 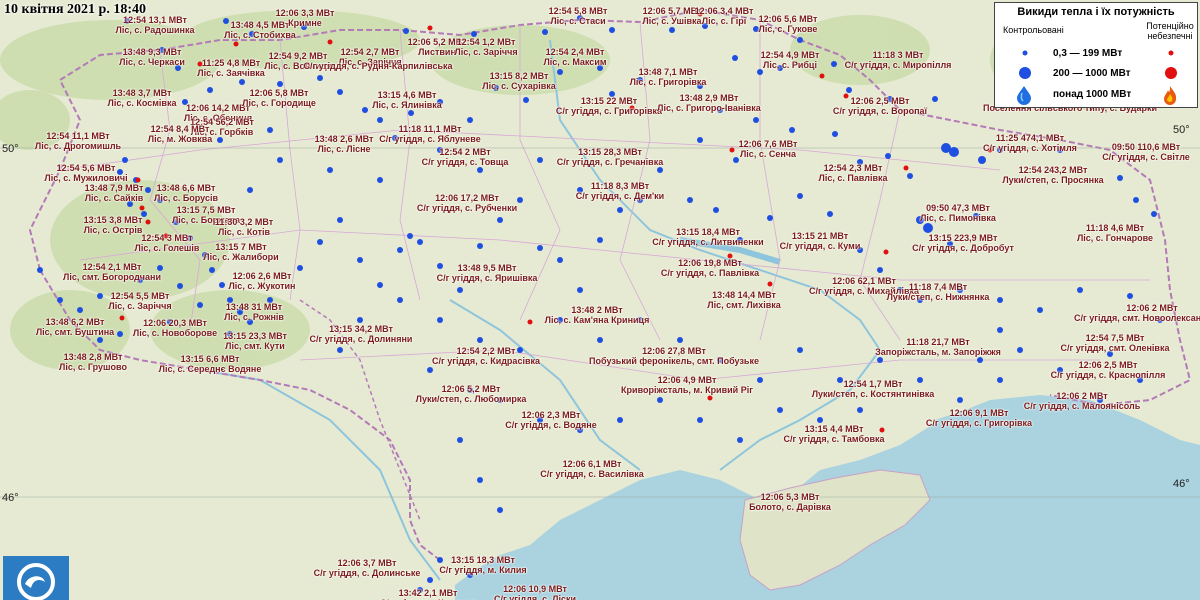 What do you see at coordinates (668, 82) in the screenshot?
I see `fire-label-place: Ліс, с. Григорівка` at bounding box center [668, 82].